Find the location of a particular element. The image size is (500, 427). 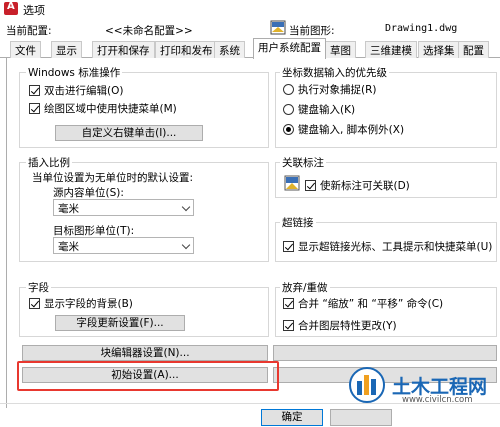

field-background-checkbox is located at coordinates (34, 303).